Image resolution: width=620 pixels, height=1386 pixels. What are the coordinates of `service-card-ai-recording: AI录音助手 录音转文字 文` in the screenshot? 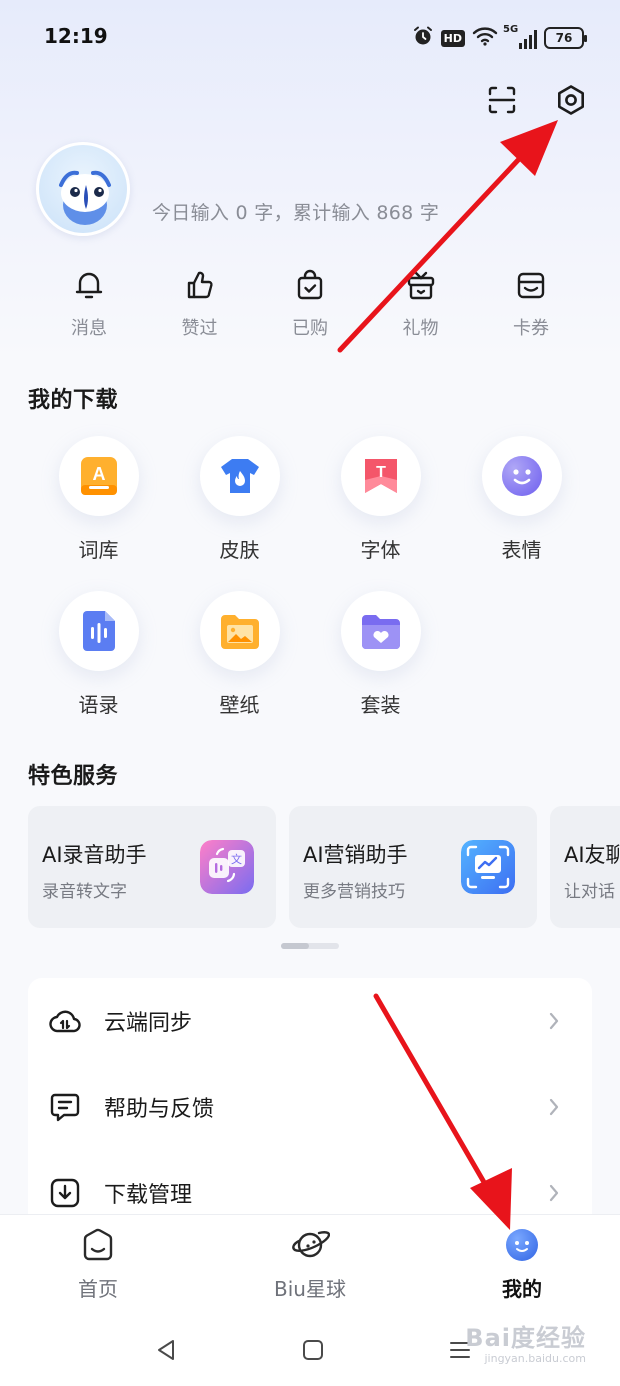 It's located at (152, 867).